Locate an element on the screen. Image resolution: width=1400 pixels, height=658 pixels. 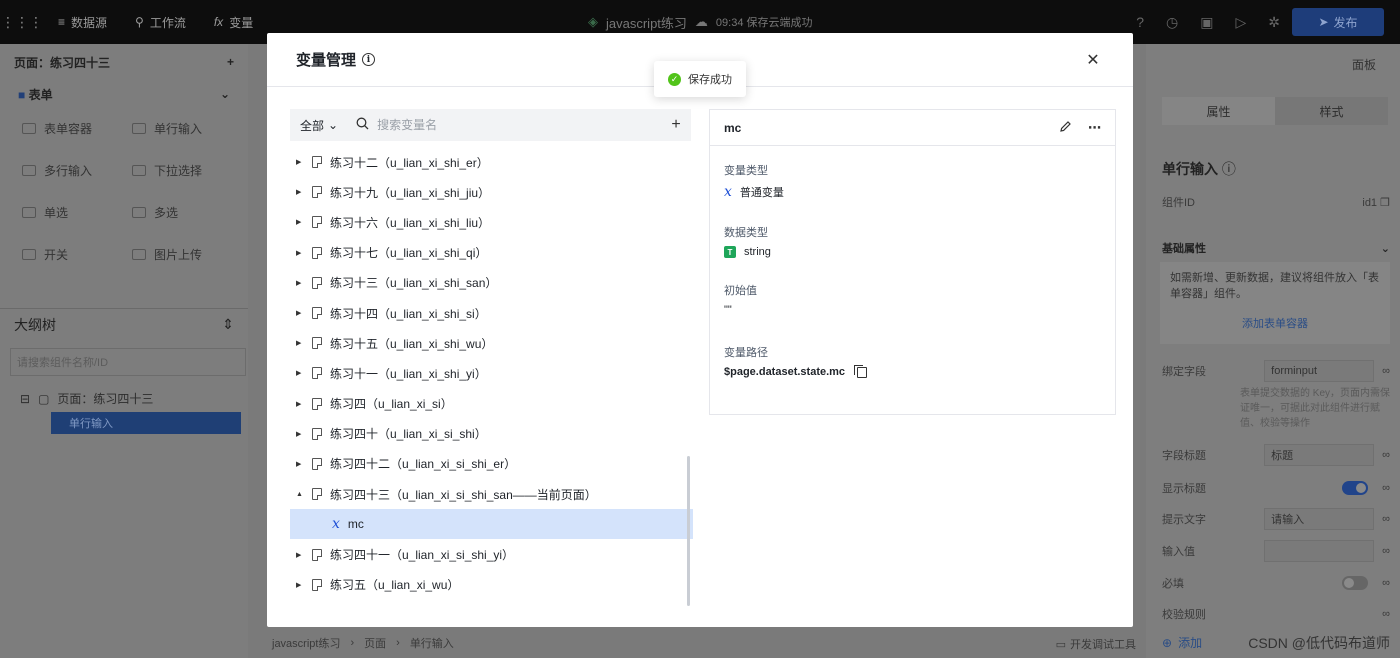
required-toggle is located at coordinates (1355, 583).